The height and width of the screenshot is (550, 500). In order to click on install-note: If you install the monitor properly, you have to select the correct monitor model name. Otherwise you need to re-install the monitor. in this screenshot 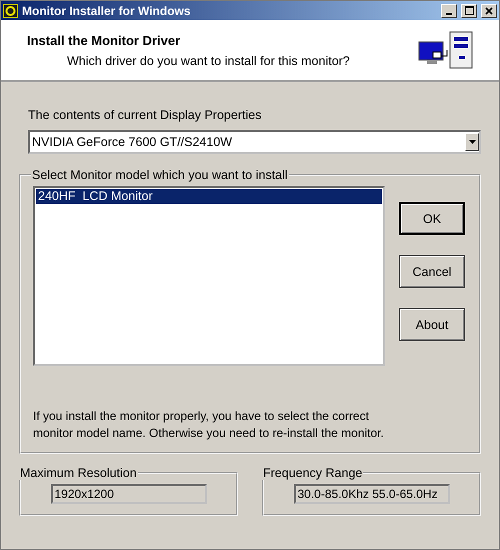, I will do `click(209, 425)`.